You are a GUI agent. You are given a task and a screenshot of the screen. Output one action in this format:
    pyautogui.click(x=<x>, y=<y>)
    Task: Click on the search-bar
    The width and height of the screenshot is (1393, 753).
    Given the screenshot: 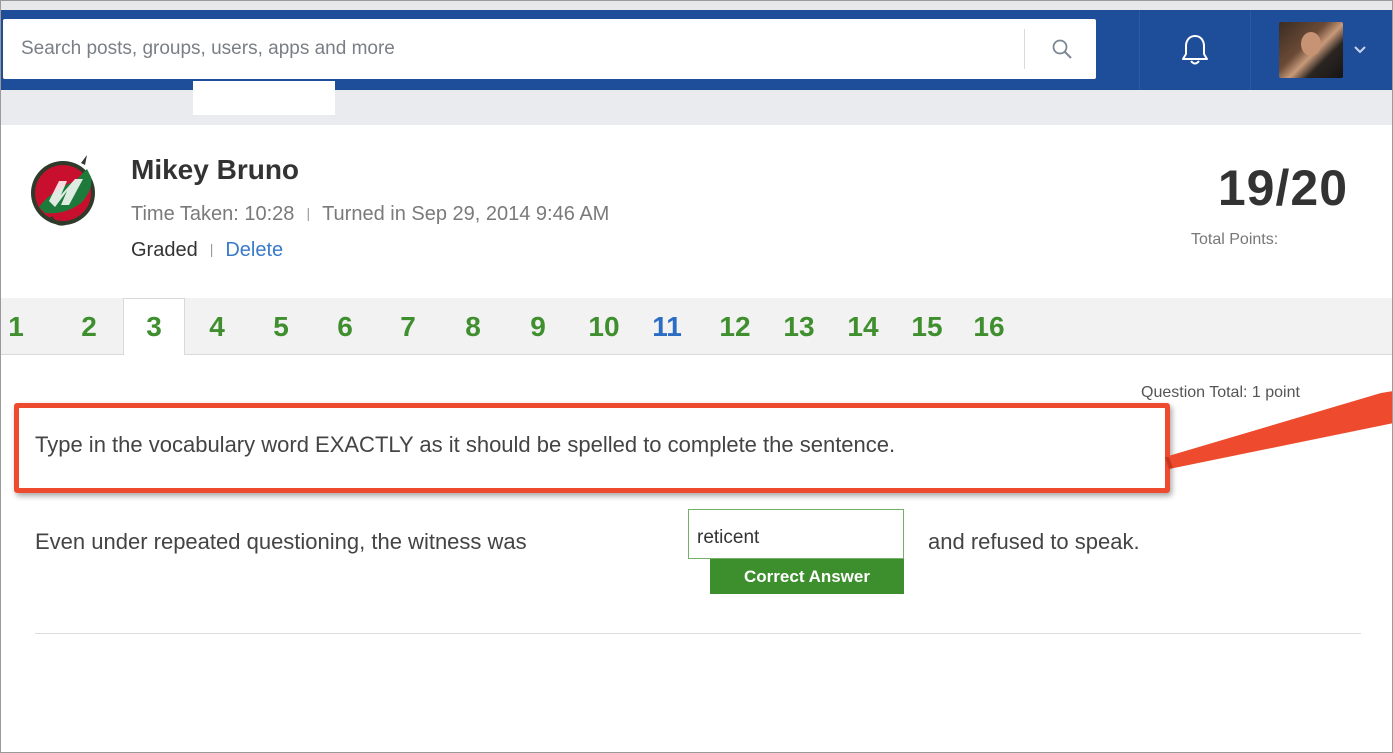 What is the action you would take?
    pyautogui.click(x=549, y=49)
    